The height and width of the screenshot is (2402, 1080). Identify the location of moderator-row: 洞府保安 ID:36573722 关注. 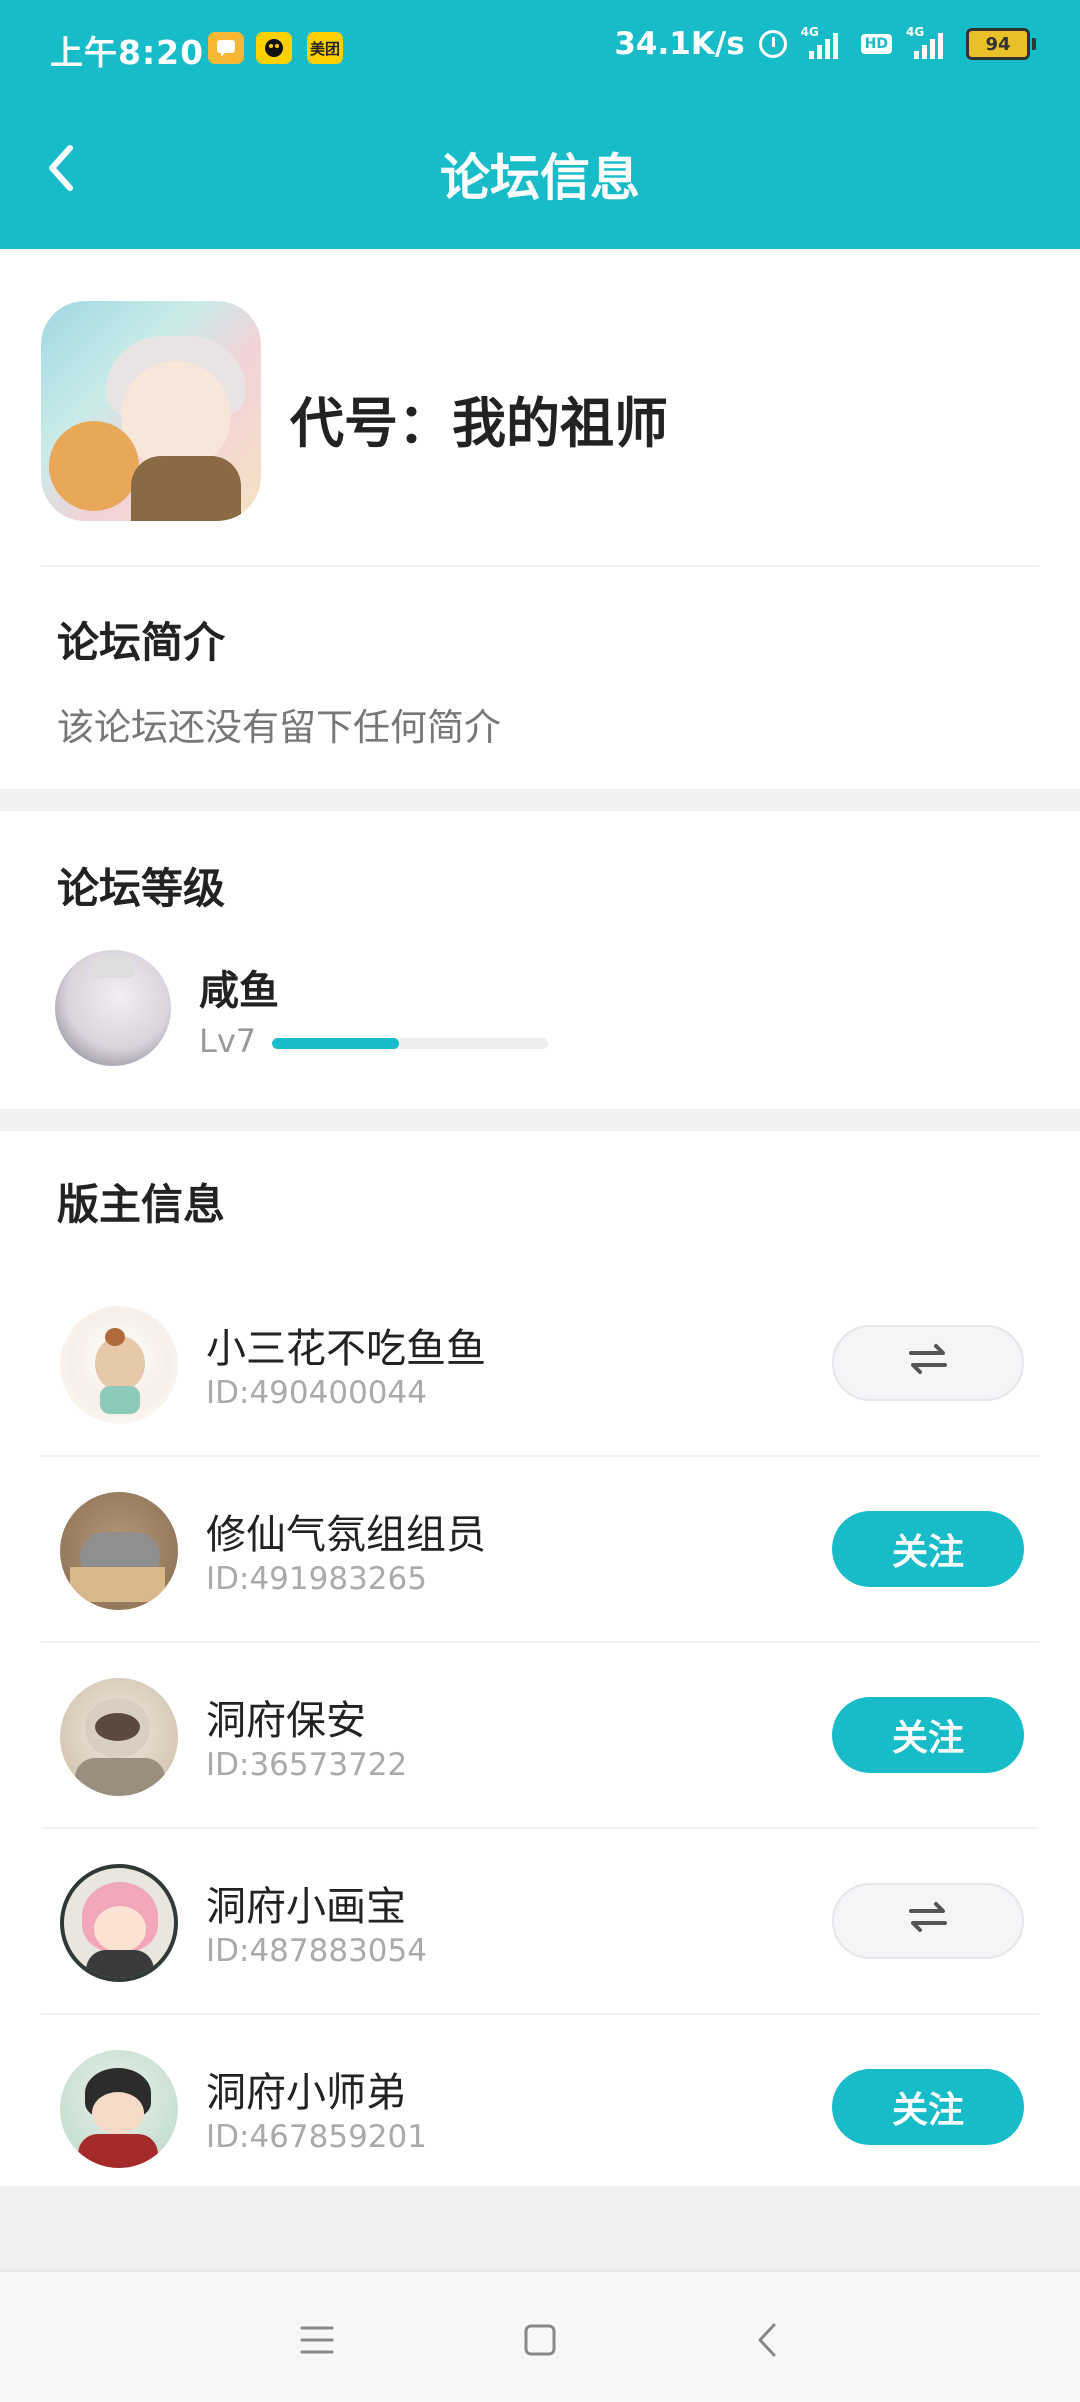
(540, 1736).